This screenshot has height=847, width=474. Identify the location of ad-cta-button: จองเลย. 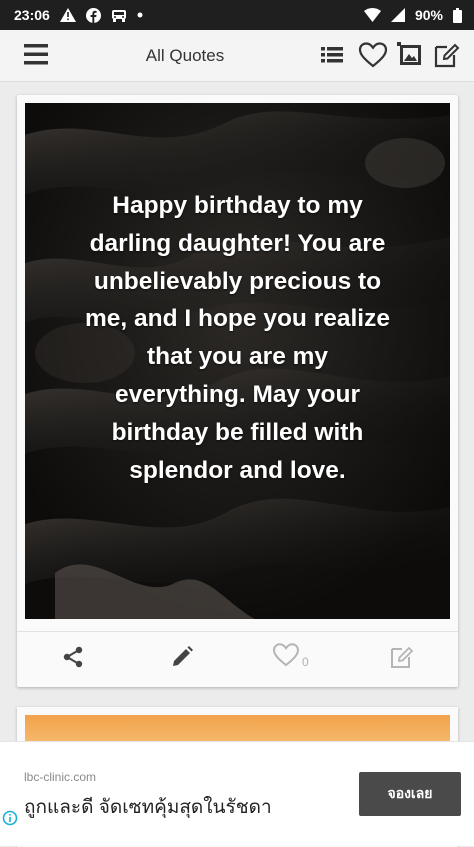
(410, 794).